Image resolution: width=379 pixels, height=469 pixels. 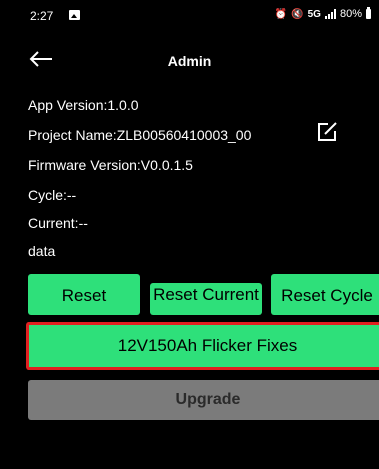 I want to click on upgrade-button: Upgrade, so click(x=203, y=400).